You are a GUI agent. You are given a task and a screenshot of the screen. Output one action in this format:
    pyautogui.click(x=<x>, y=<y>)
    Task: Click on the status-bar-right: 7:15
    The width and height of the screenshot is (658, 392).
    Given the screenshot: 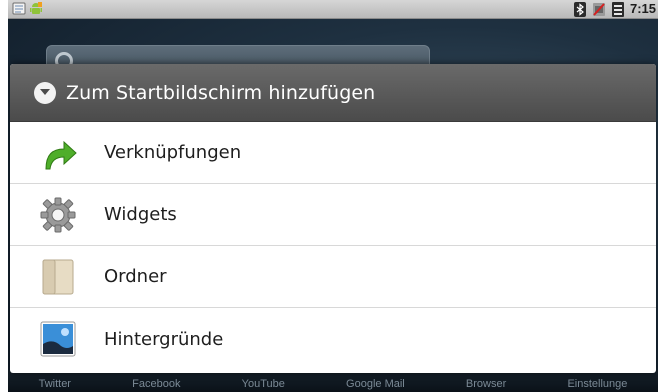 What is the action you would take?
    pyautogui.click(x=614, y=9)
    